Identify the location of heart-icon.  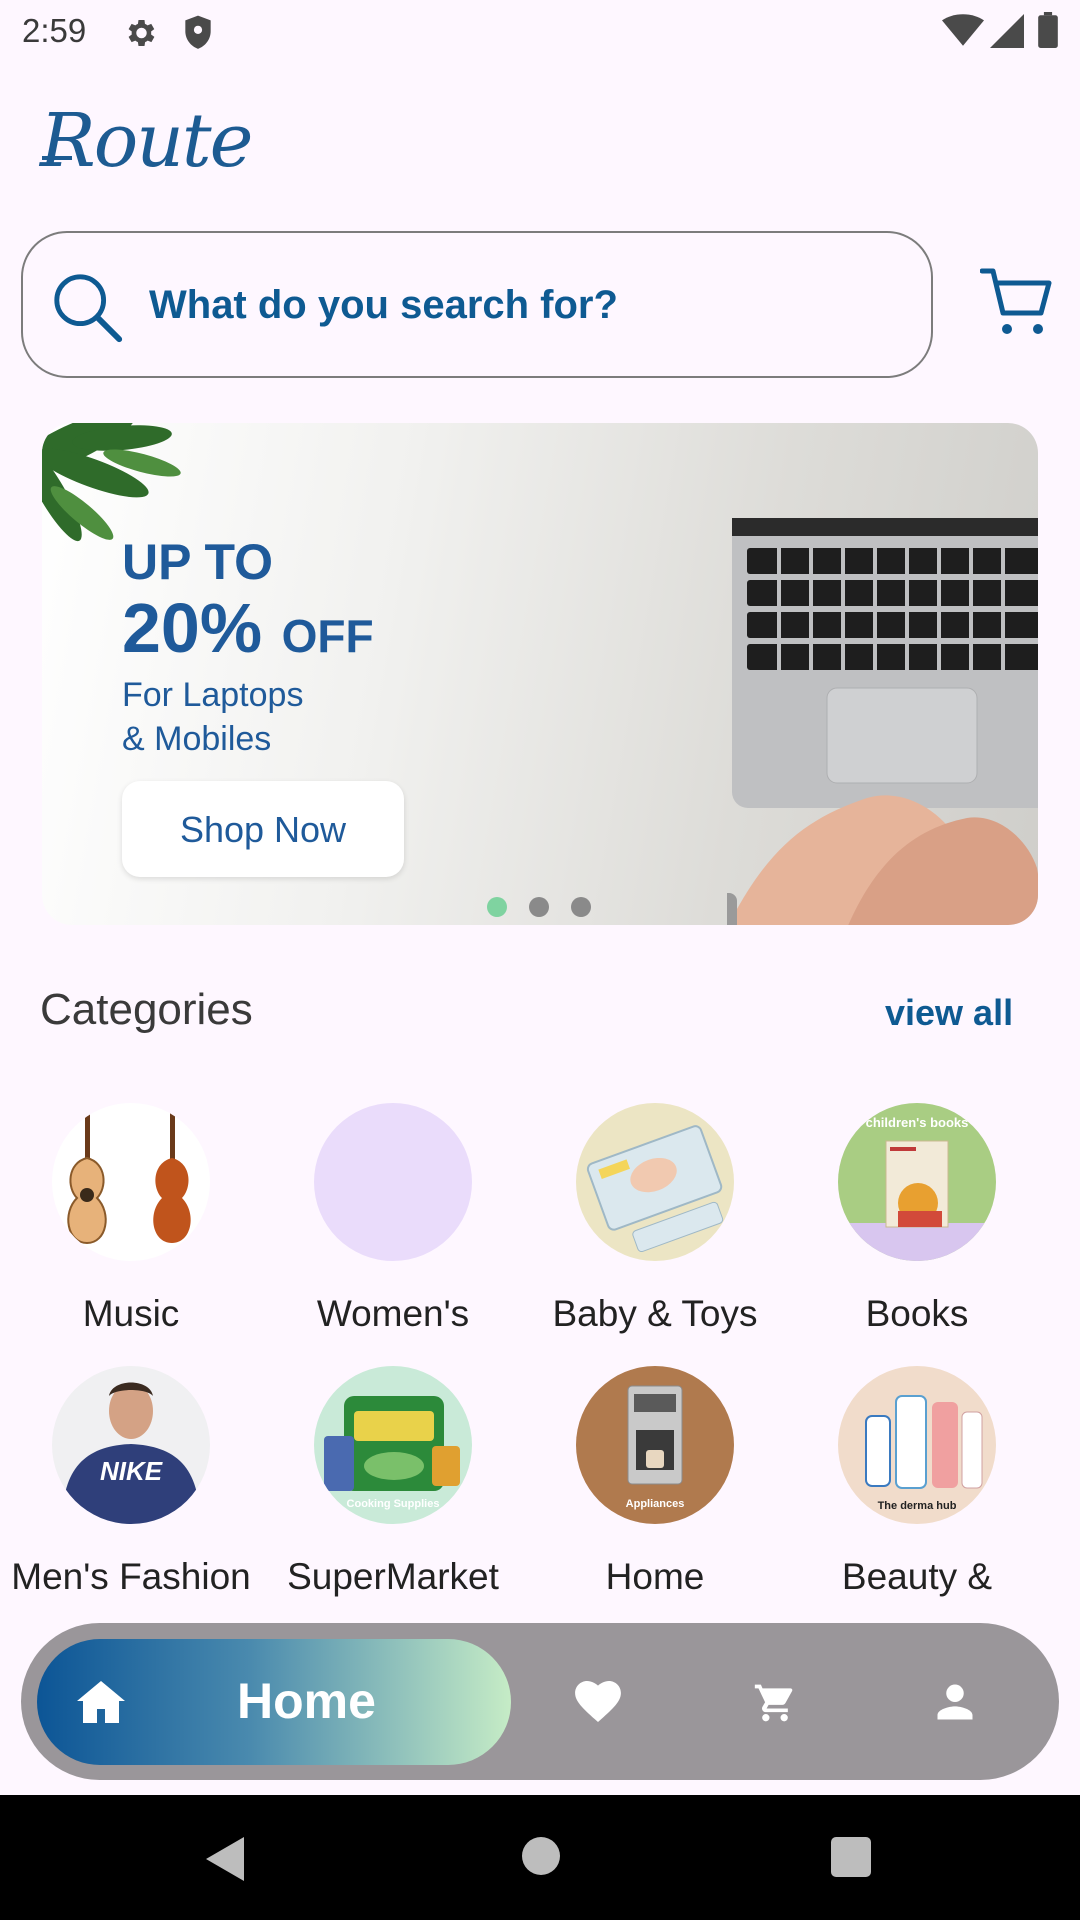
(598, 1704).